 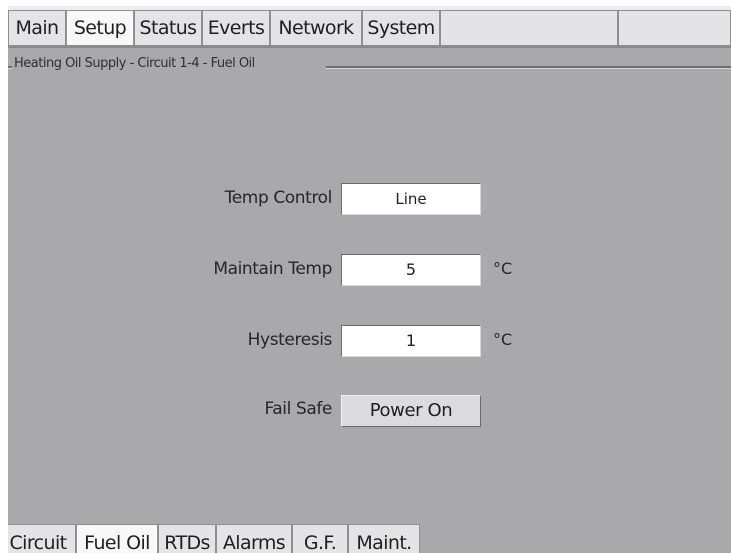 I want to click on tab-maint: Maint., so click(x=384, y=538).